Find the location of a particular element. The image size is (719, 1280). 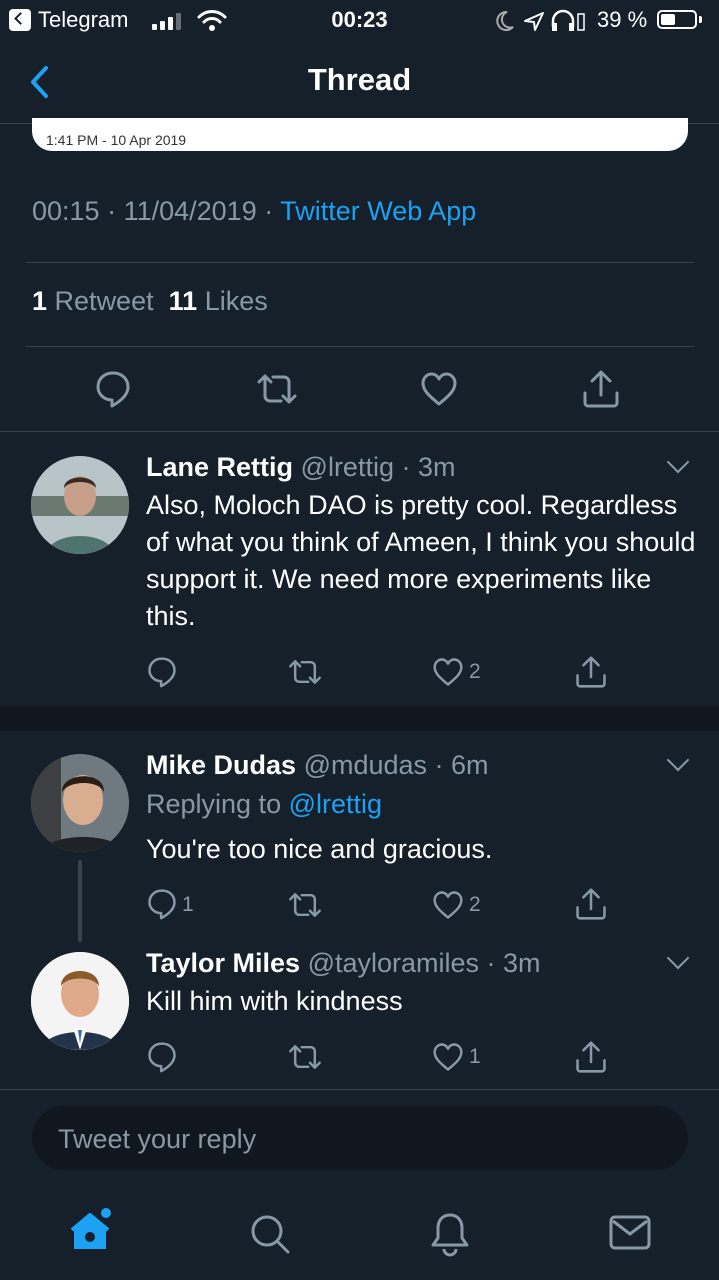

tweet-author: Taylor Miles @tayloramiles · 3m is located at coordinates (343, 963).